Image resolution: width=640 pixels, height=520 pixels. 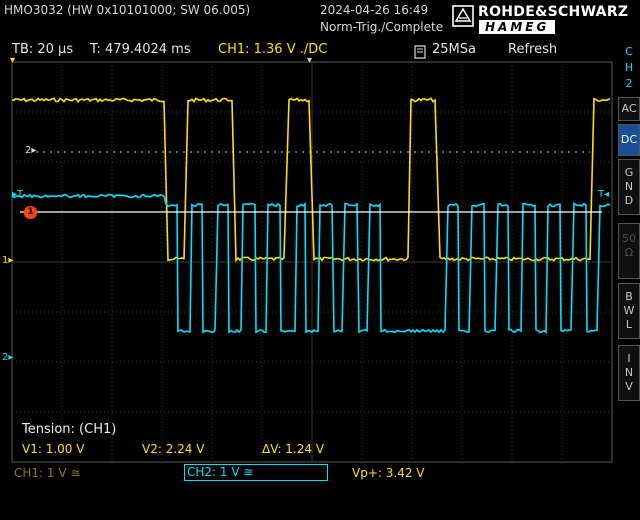 What do you see at coordinates (293, 449) in the screenshot?
I see `cursor-delta-value: ΔV: 1.24 V` at bounding box center [293, 449].